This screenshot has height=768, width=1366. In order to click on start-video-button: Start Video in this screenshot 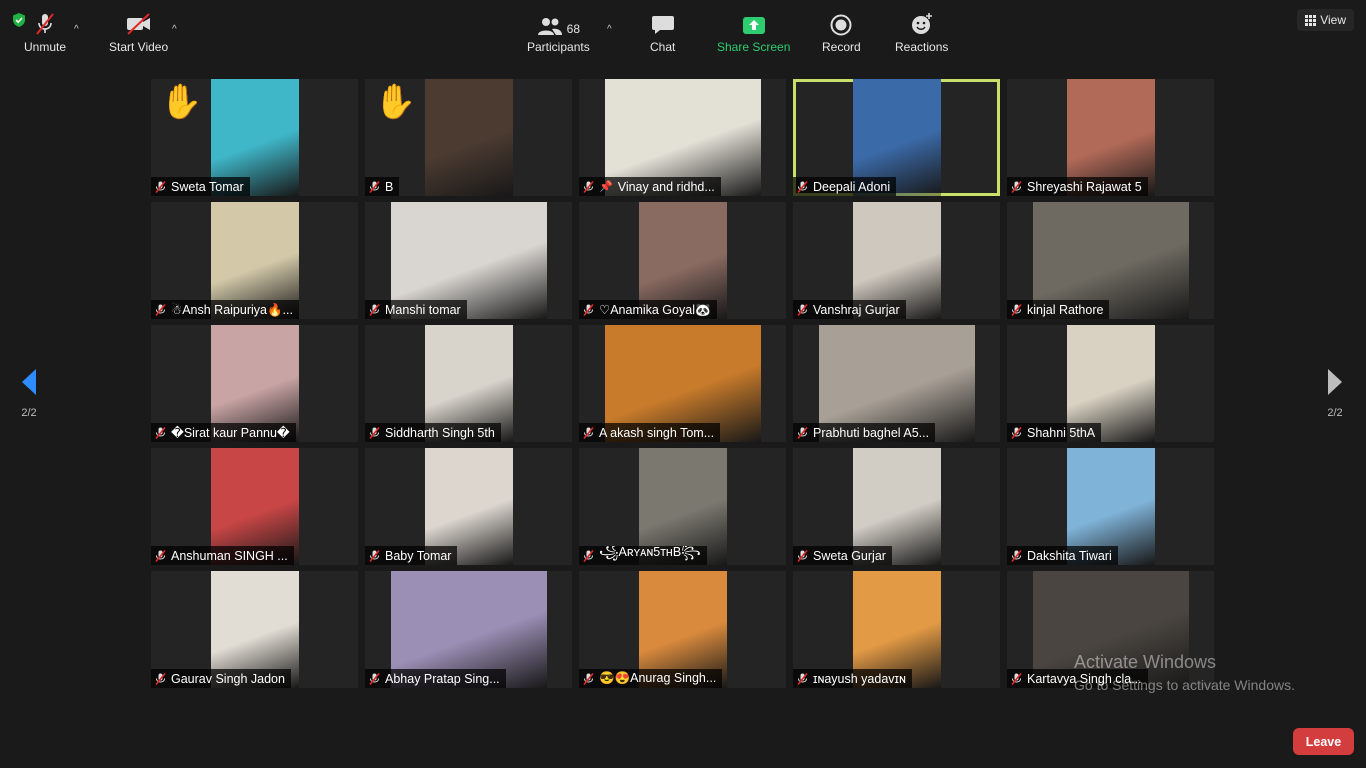, I will do `click(139, 33)`.